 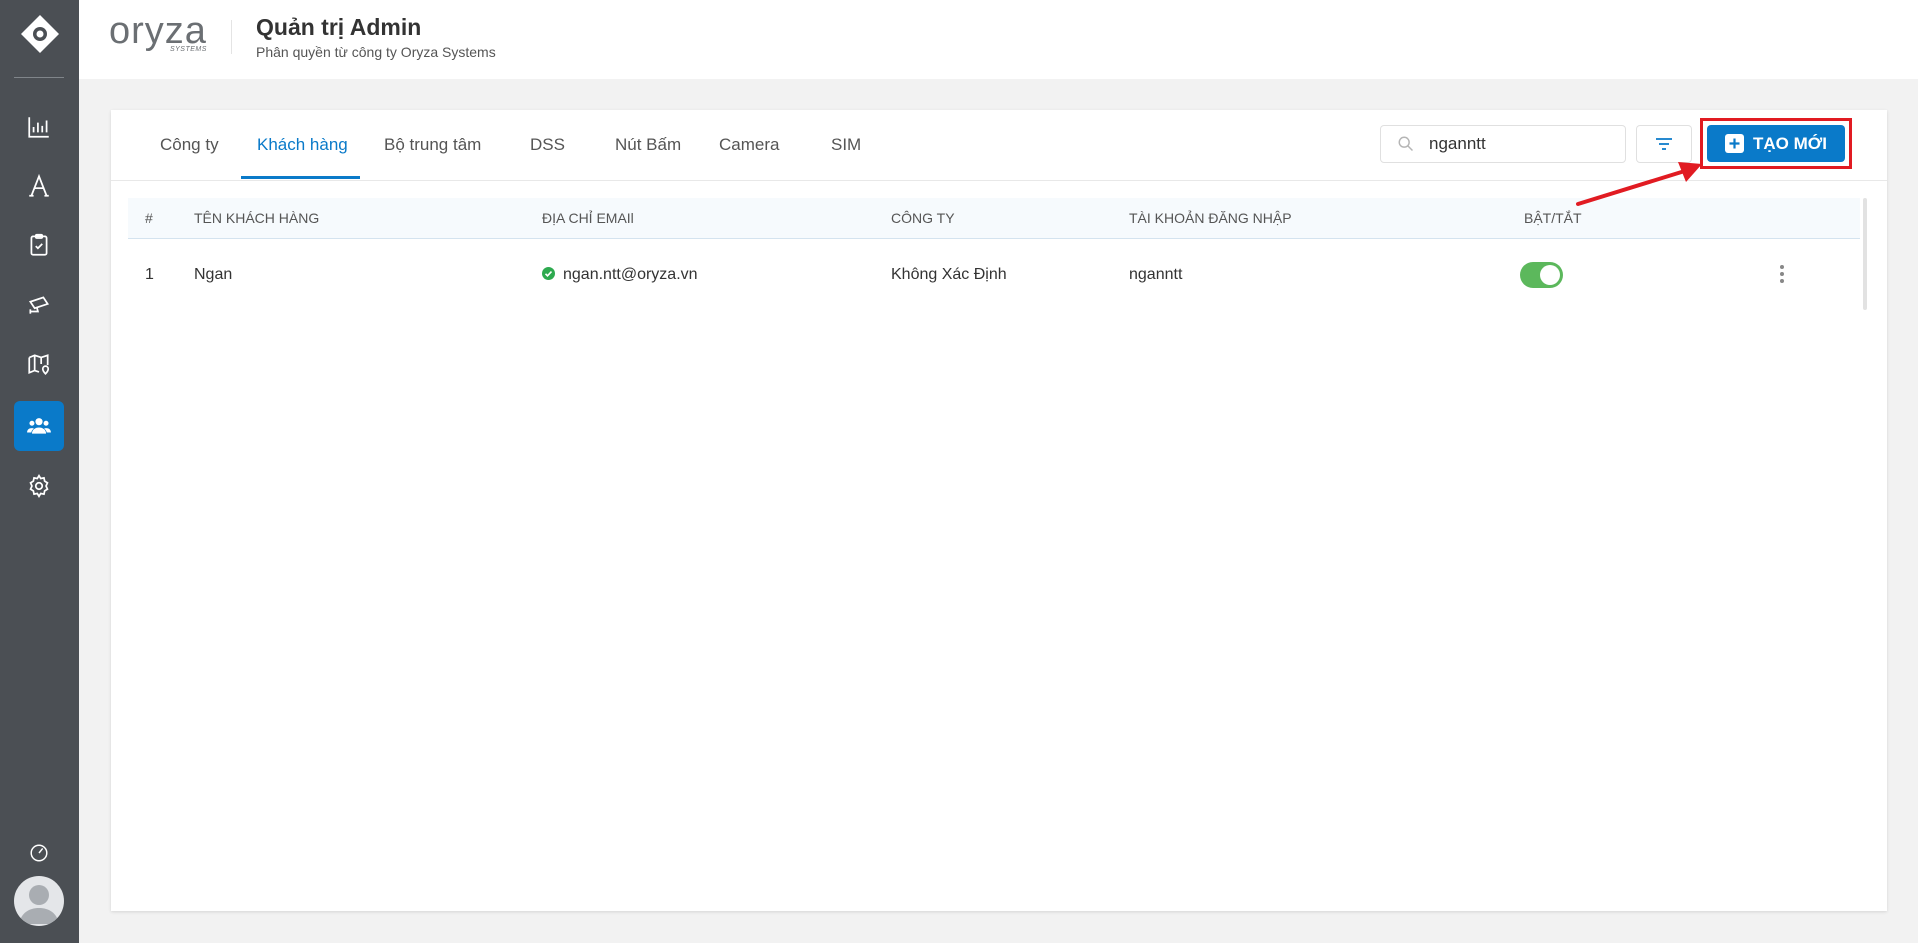 I want to click on avatar, so click(x=39, y=901).